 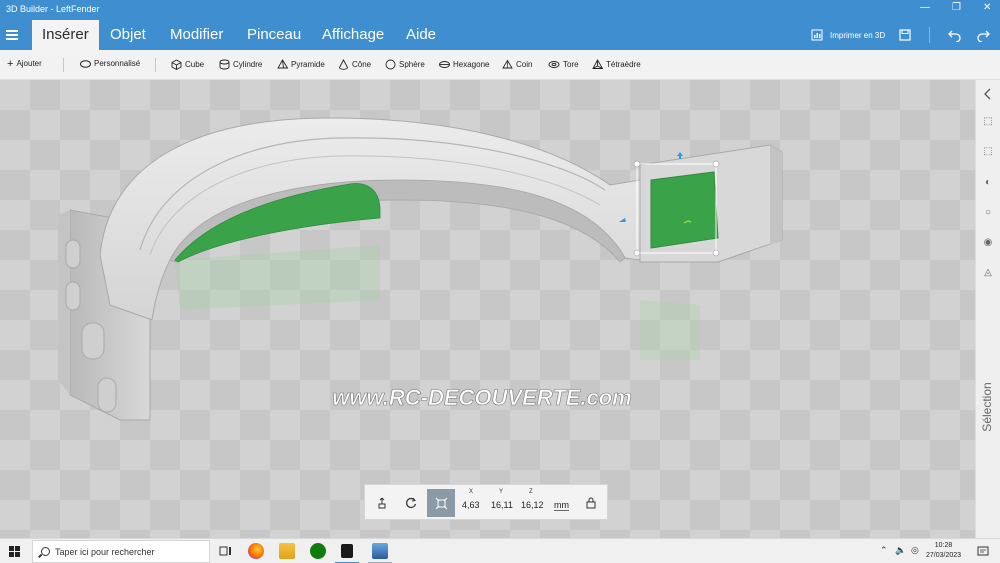 What do you see at coordinates (85, 64) in the screenshot?
I see `cloud-shapes-icon` at bounding box center [85, 64].